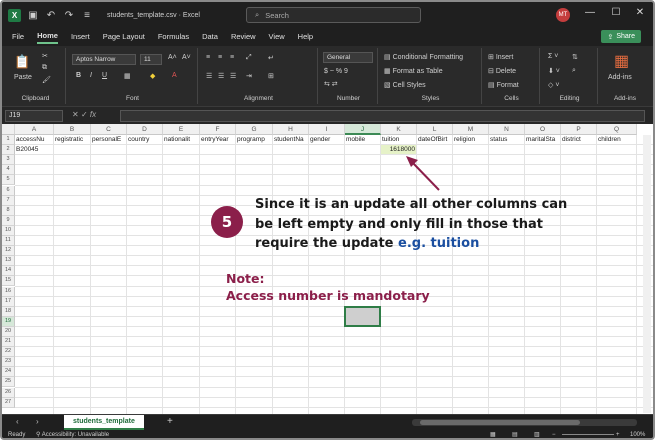 This screenshot has width=655, height=440. Describe the element at coordinates (37, 421) in the screenshot. I see `next-sheet-icon: ›` at that location.